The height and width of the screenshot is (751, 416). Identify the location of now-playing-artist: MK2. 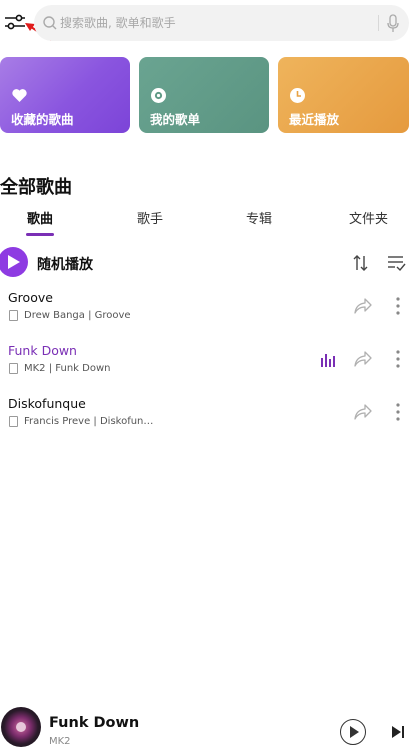
(60, 741).